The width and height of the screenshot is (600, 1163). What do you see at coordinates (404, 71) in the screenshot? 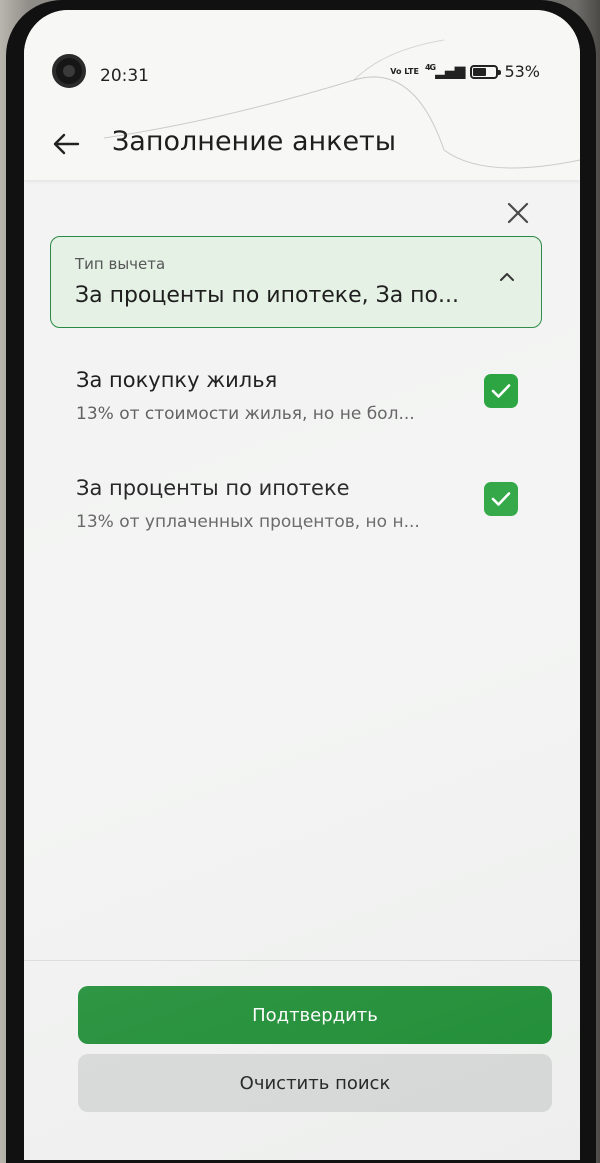
I see `volte-icon: Vo LTE` at bounding box center [404, 71].